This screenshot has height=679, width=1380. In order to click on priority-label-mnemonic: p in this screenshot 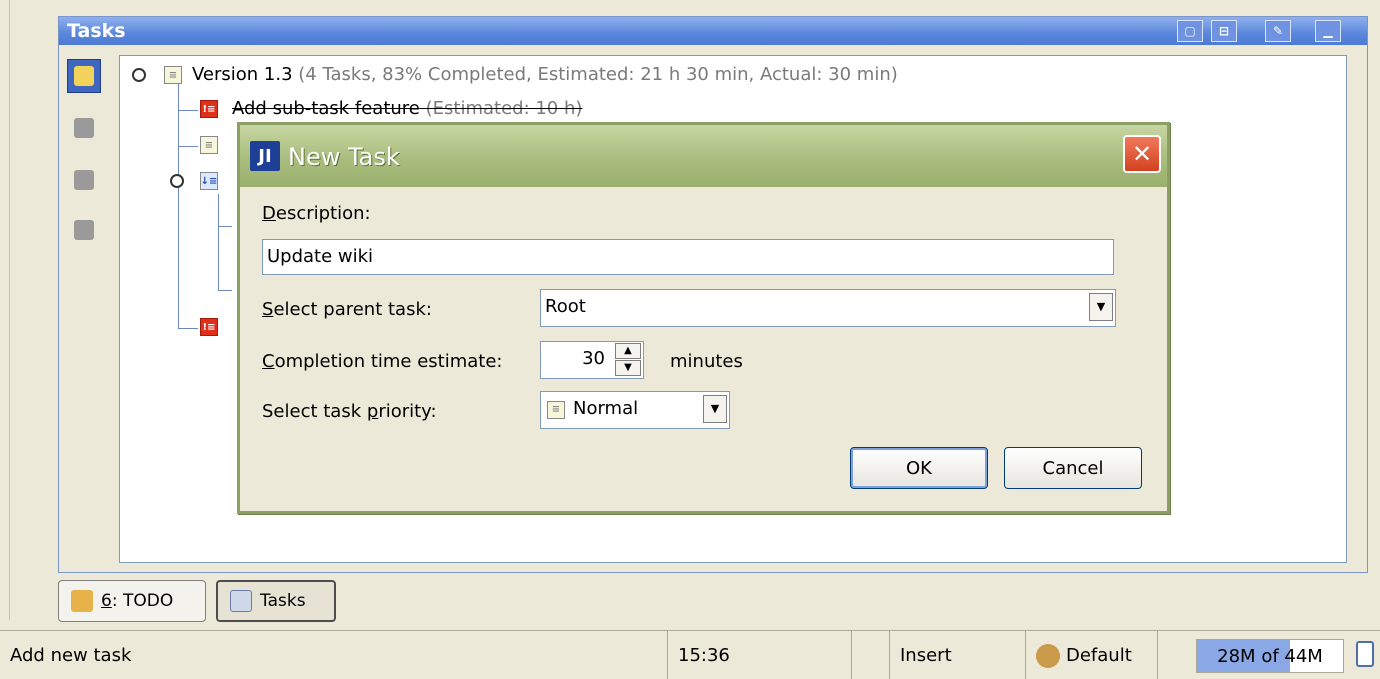, I will do `click(372, 411)`.